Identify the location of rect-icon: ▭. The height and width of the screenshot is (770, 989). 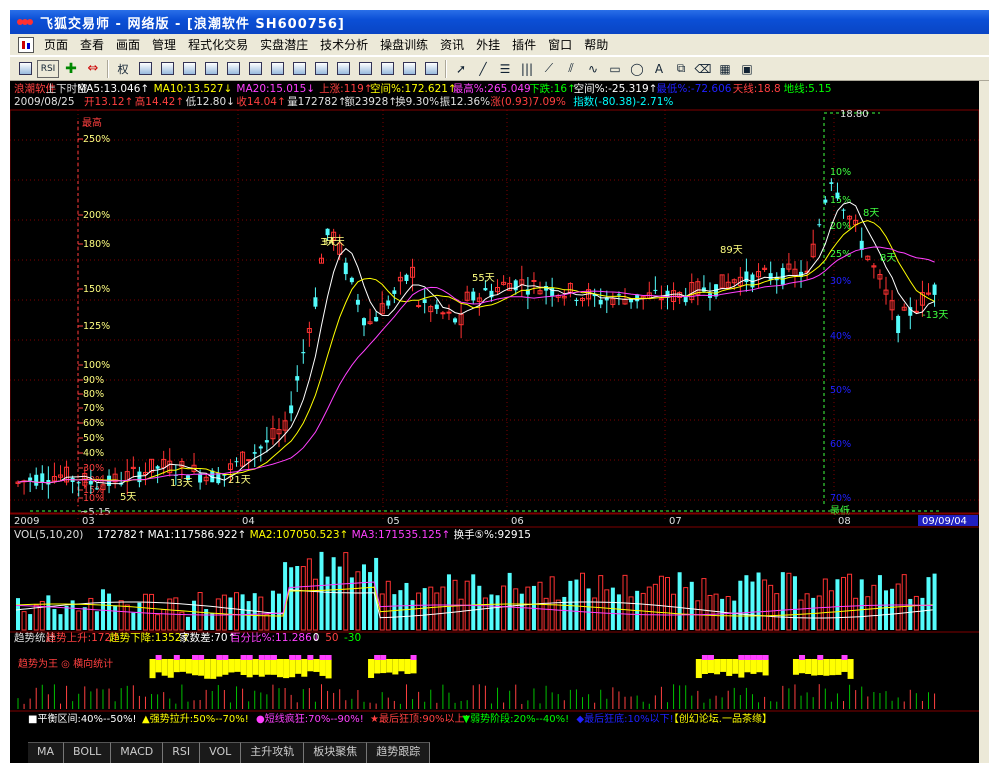
(615, 69).